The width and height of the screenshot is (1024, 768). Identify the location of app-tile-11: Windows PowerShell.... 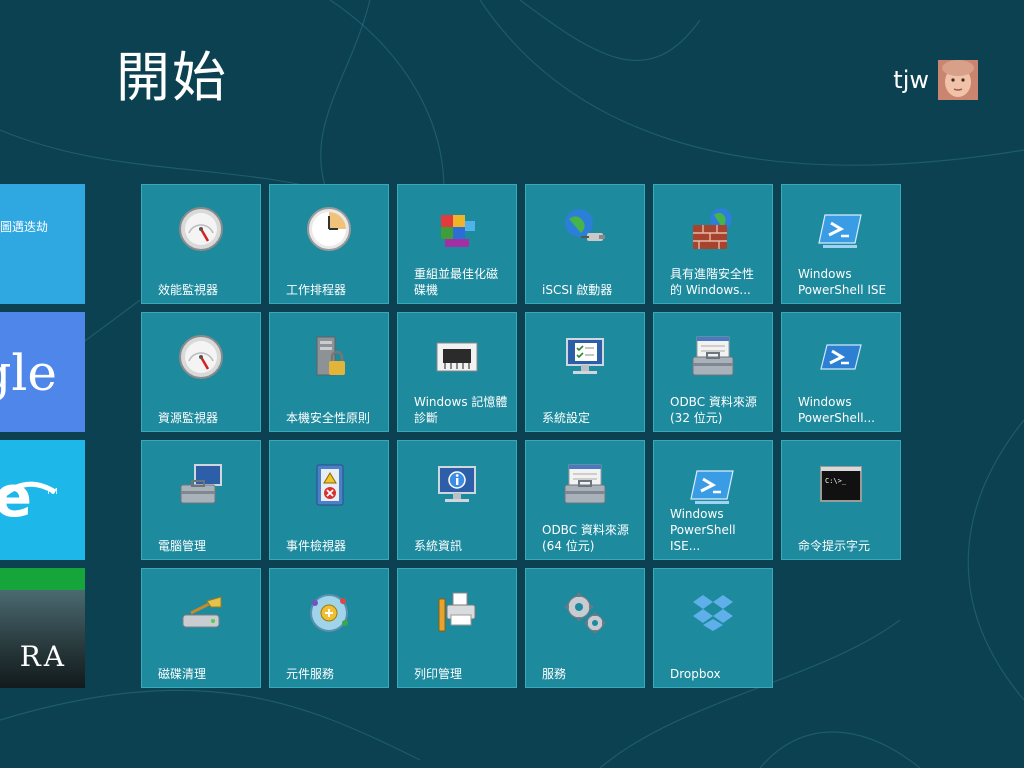
(841, 372).